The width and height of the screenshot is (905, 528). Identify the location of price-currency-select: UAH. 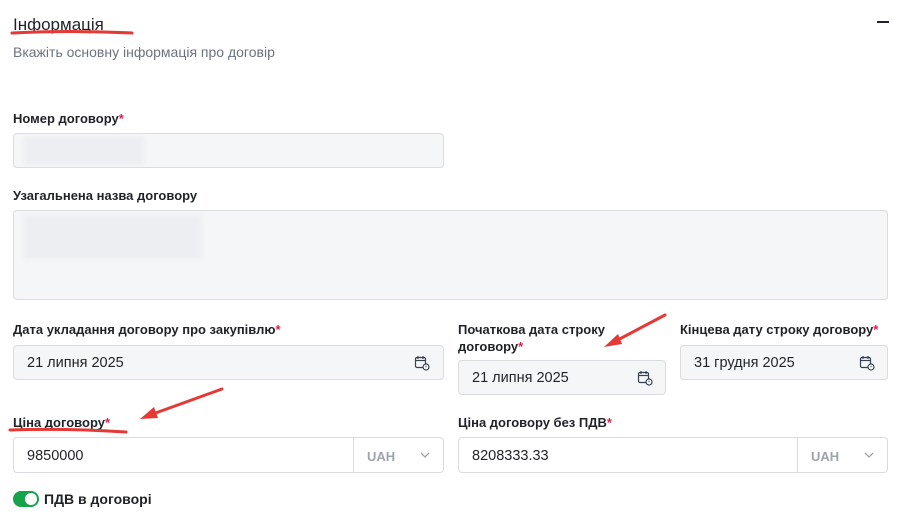
(398, 455).